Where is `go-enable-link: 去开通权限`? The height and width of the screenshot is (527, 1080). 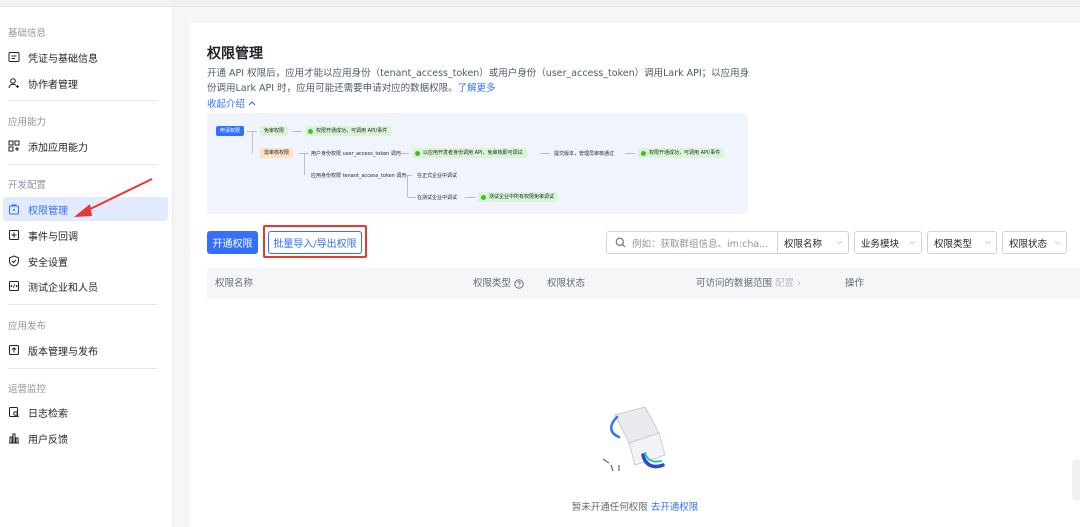 go-enable-link: 去开通权限 is located at coordinates (675, 507).